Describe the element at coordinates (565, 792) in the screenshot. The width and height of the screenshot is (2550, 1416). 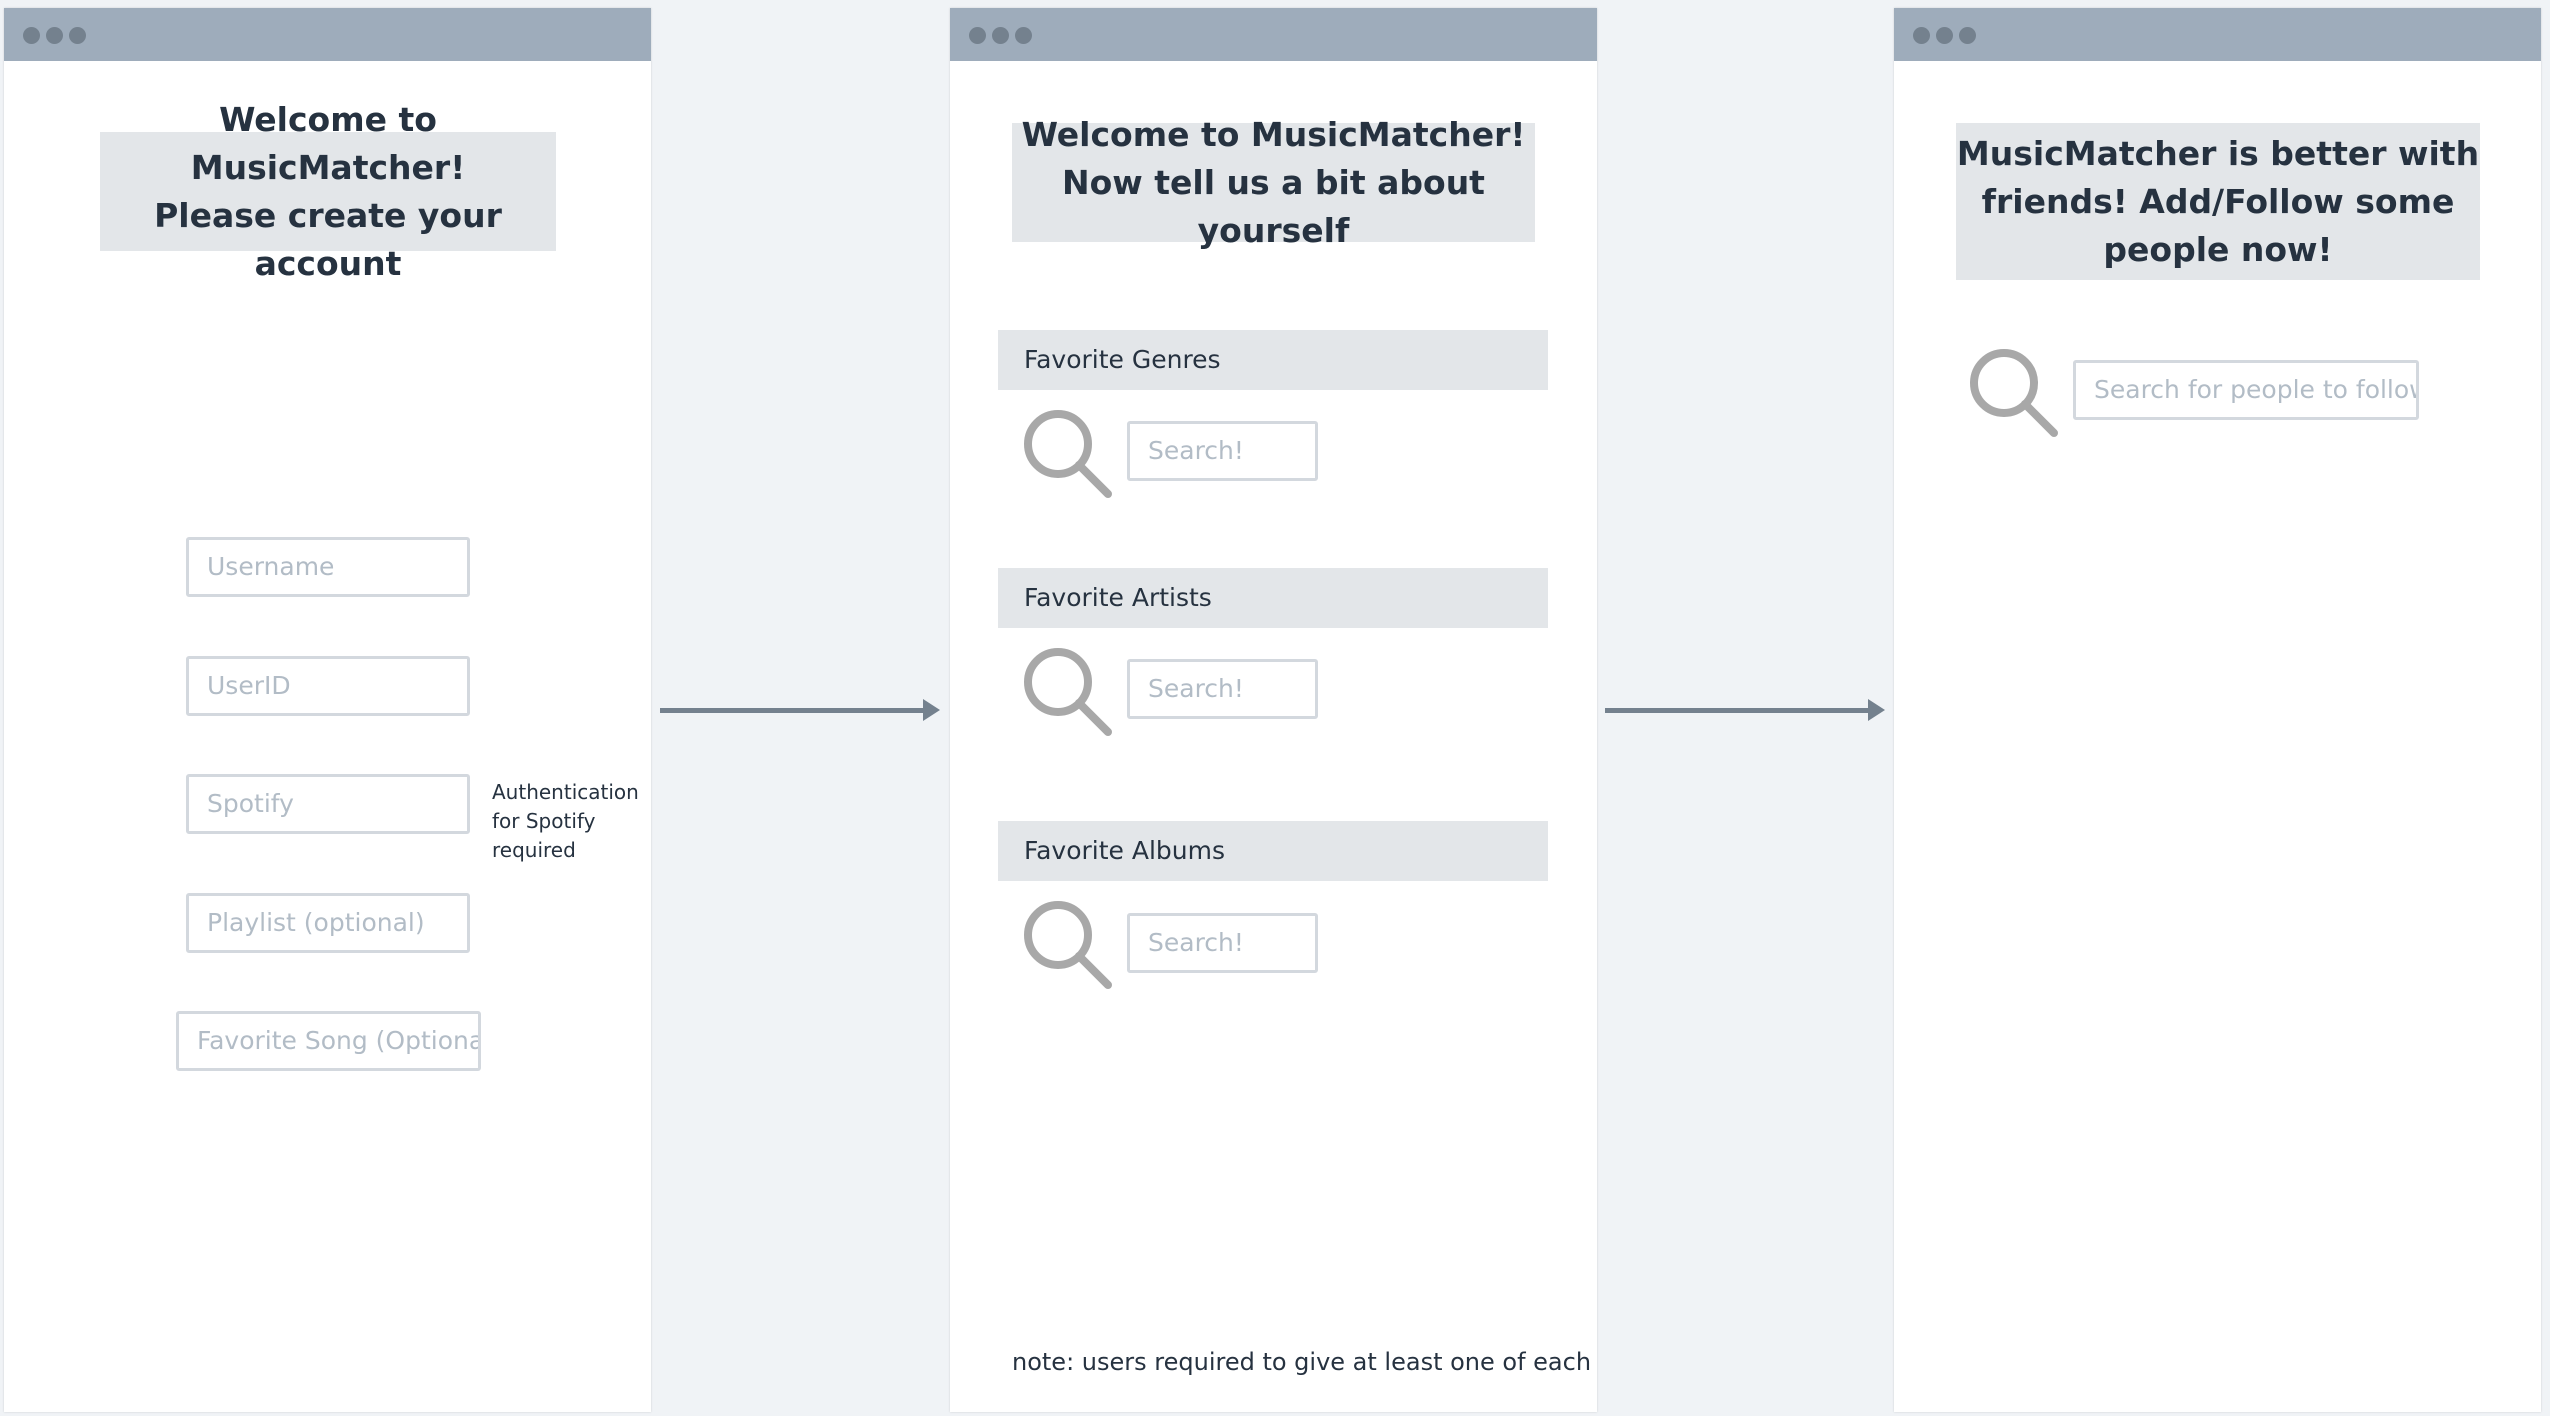
I see `note-line: Authentication` at that location.